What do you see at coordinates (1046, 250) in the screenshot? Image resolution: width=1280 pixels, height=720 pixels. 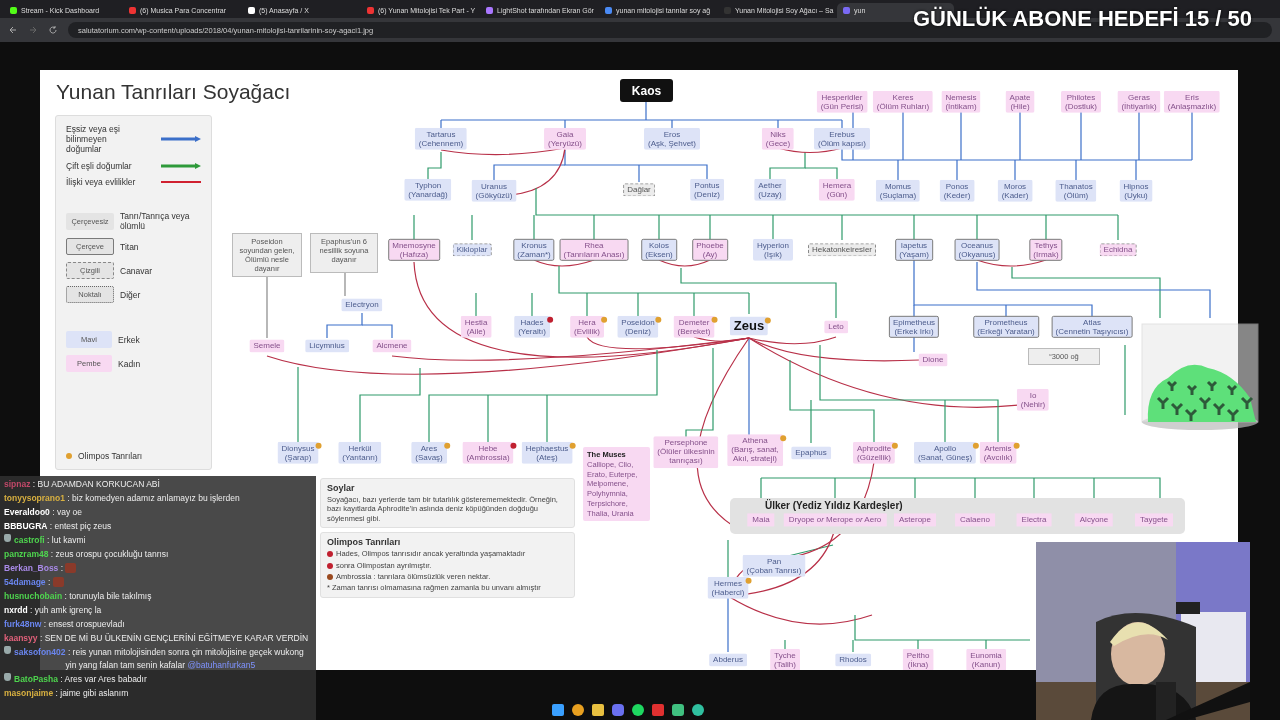 I see `deity-node: Tethys (Irmak)` at bounding box center [1046, 250].